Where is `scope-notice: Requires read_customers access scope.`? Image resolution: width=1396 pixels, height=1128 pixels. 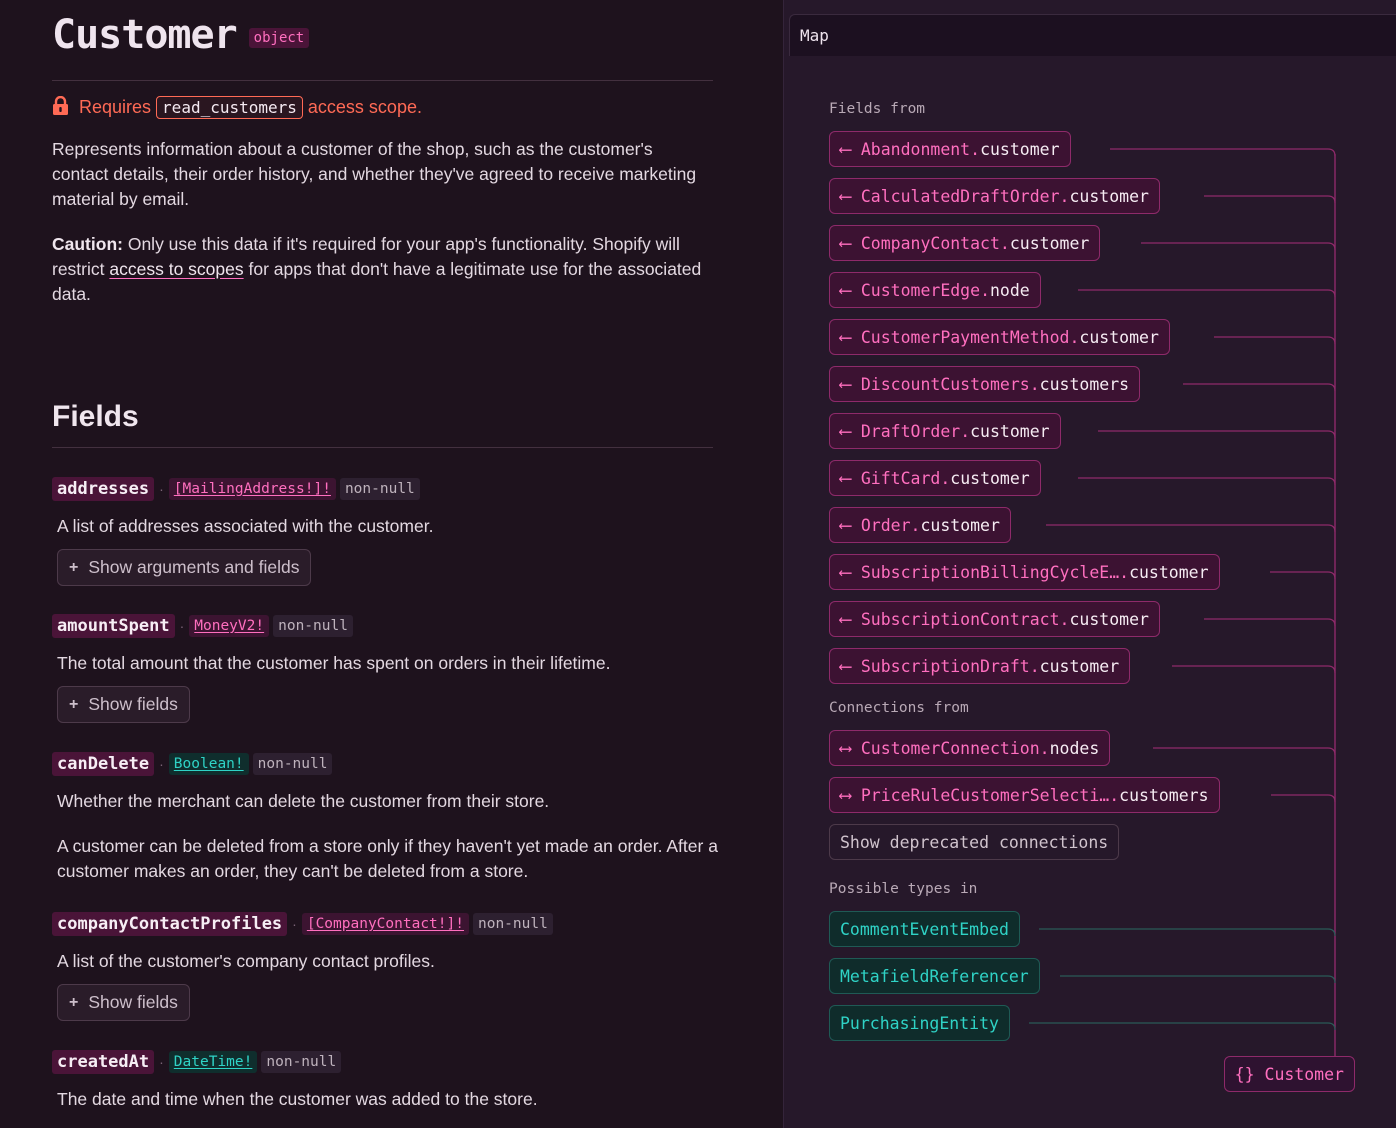 scope-notice: Requires read_customers access scope. is located at coordinates (237, 107).